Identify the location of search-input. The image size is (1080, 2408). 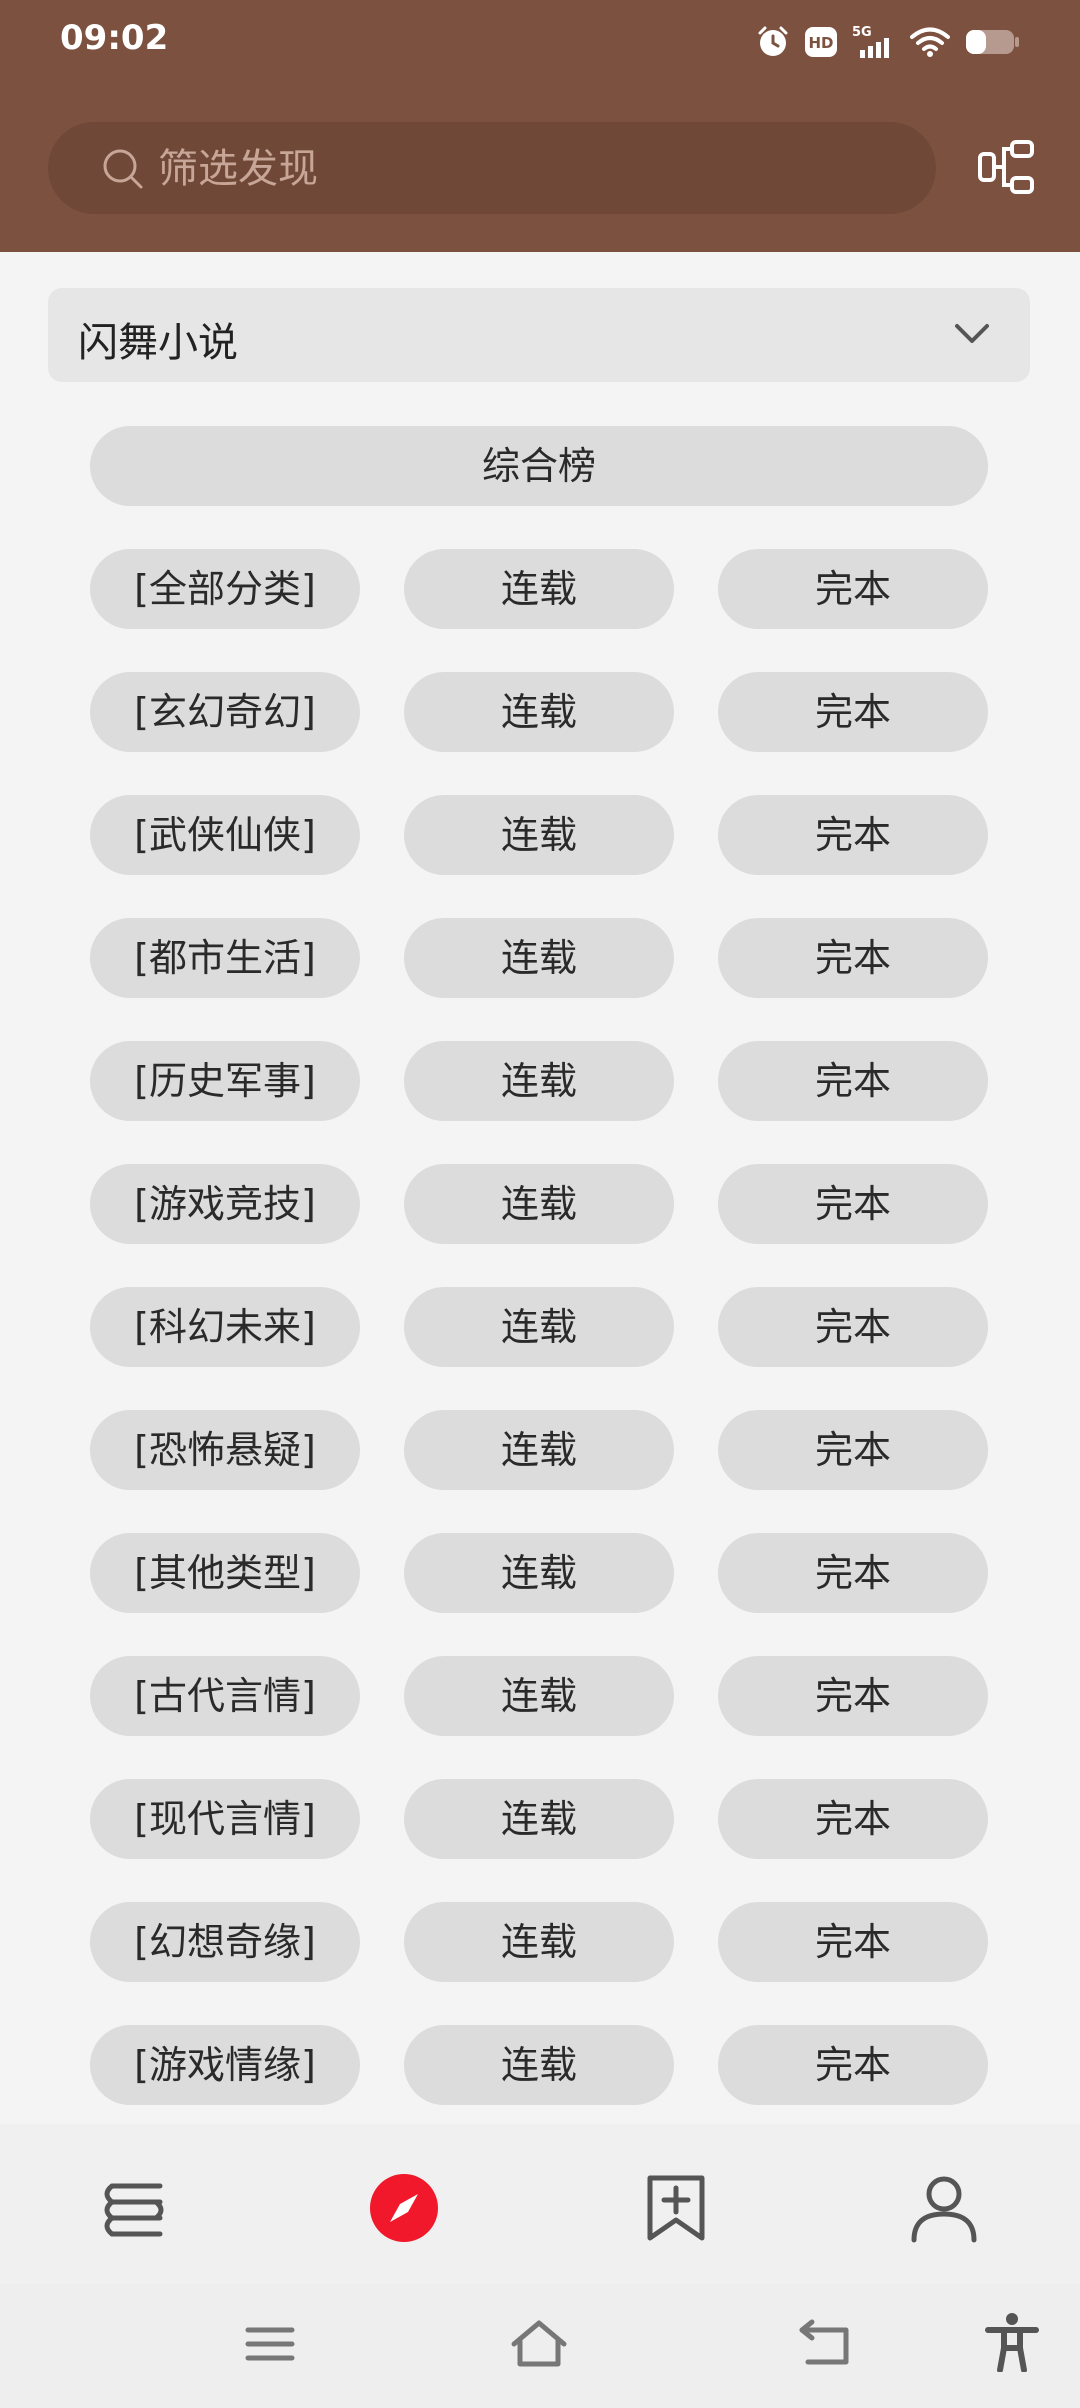
(528, 169).